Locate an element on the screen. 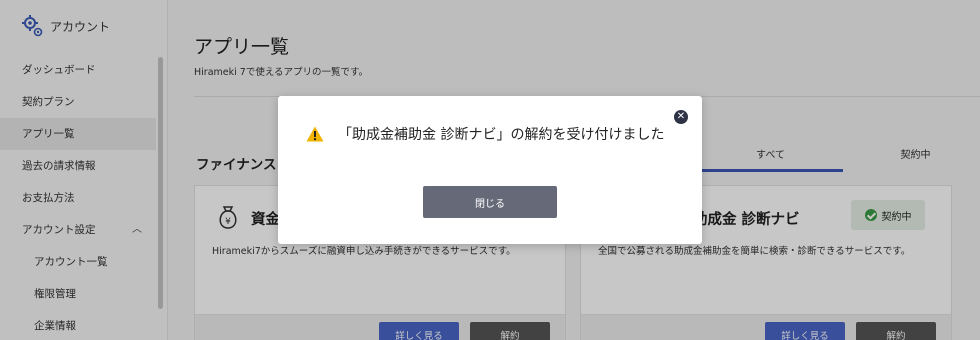 The height and width of the screenshot is (340, 980). close-button: 閉じる is located at coordinates (490, 202).